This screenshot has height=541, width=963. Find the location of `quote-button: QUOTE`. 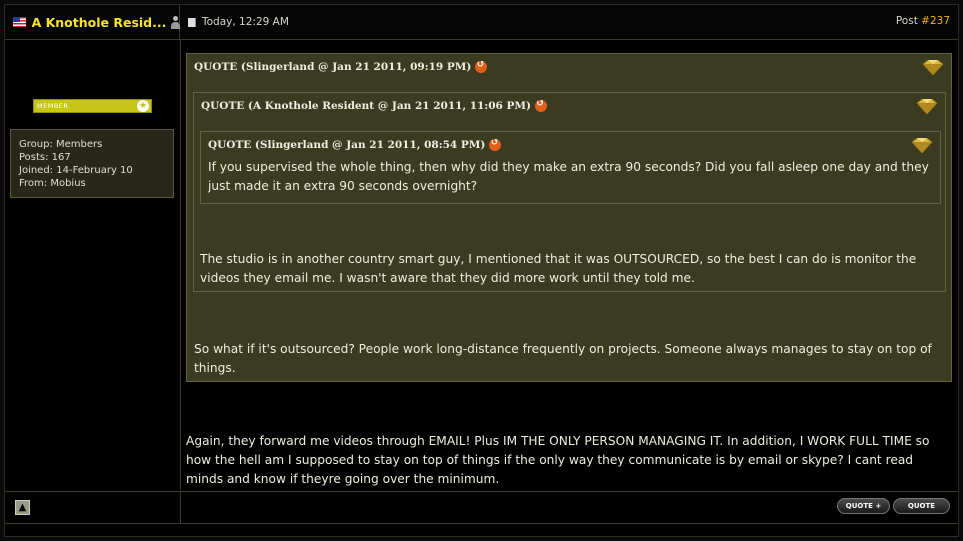

quote-button: QUOTE is located at coordinates (921, 506).